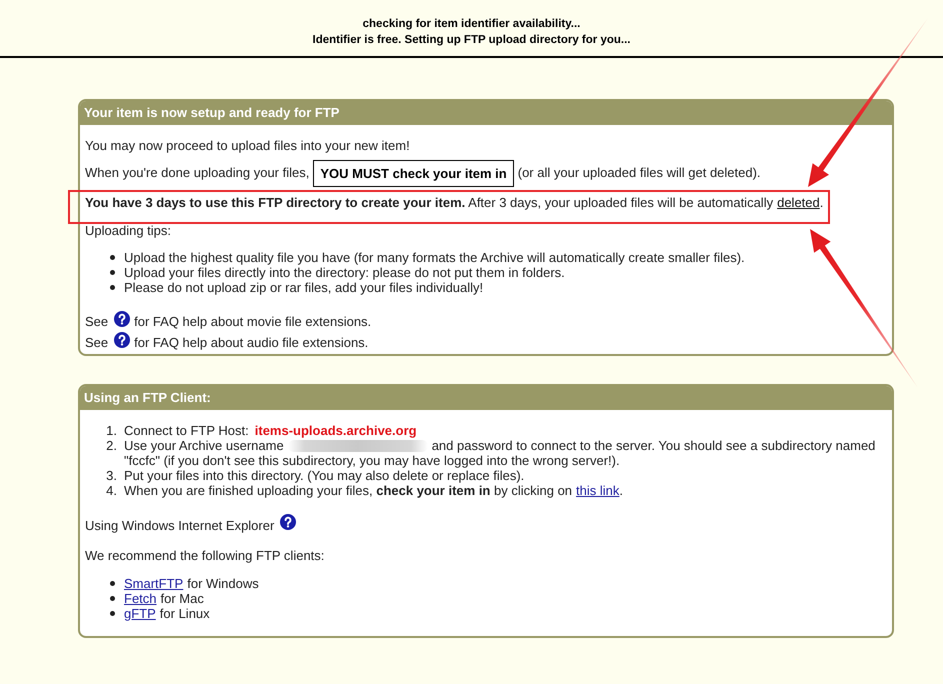 The image size is (943, 684). I want to click on deleted-link: deleted, so click(798, 202).